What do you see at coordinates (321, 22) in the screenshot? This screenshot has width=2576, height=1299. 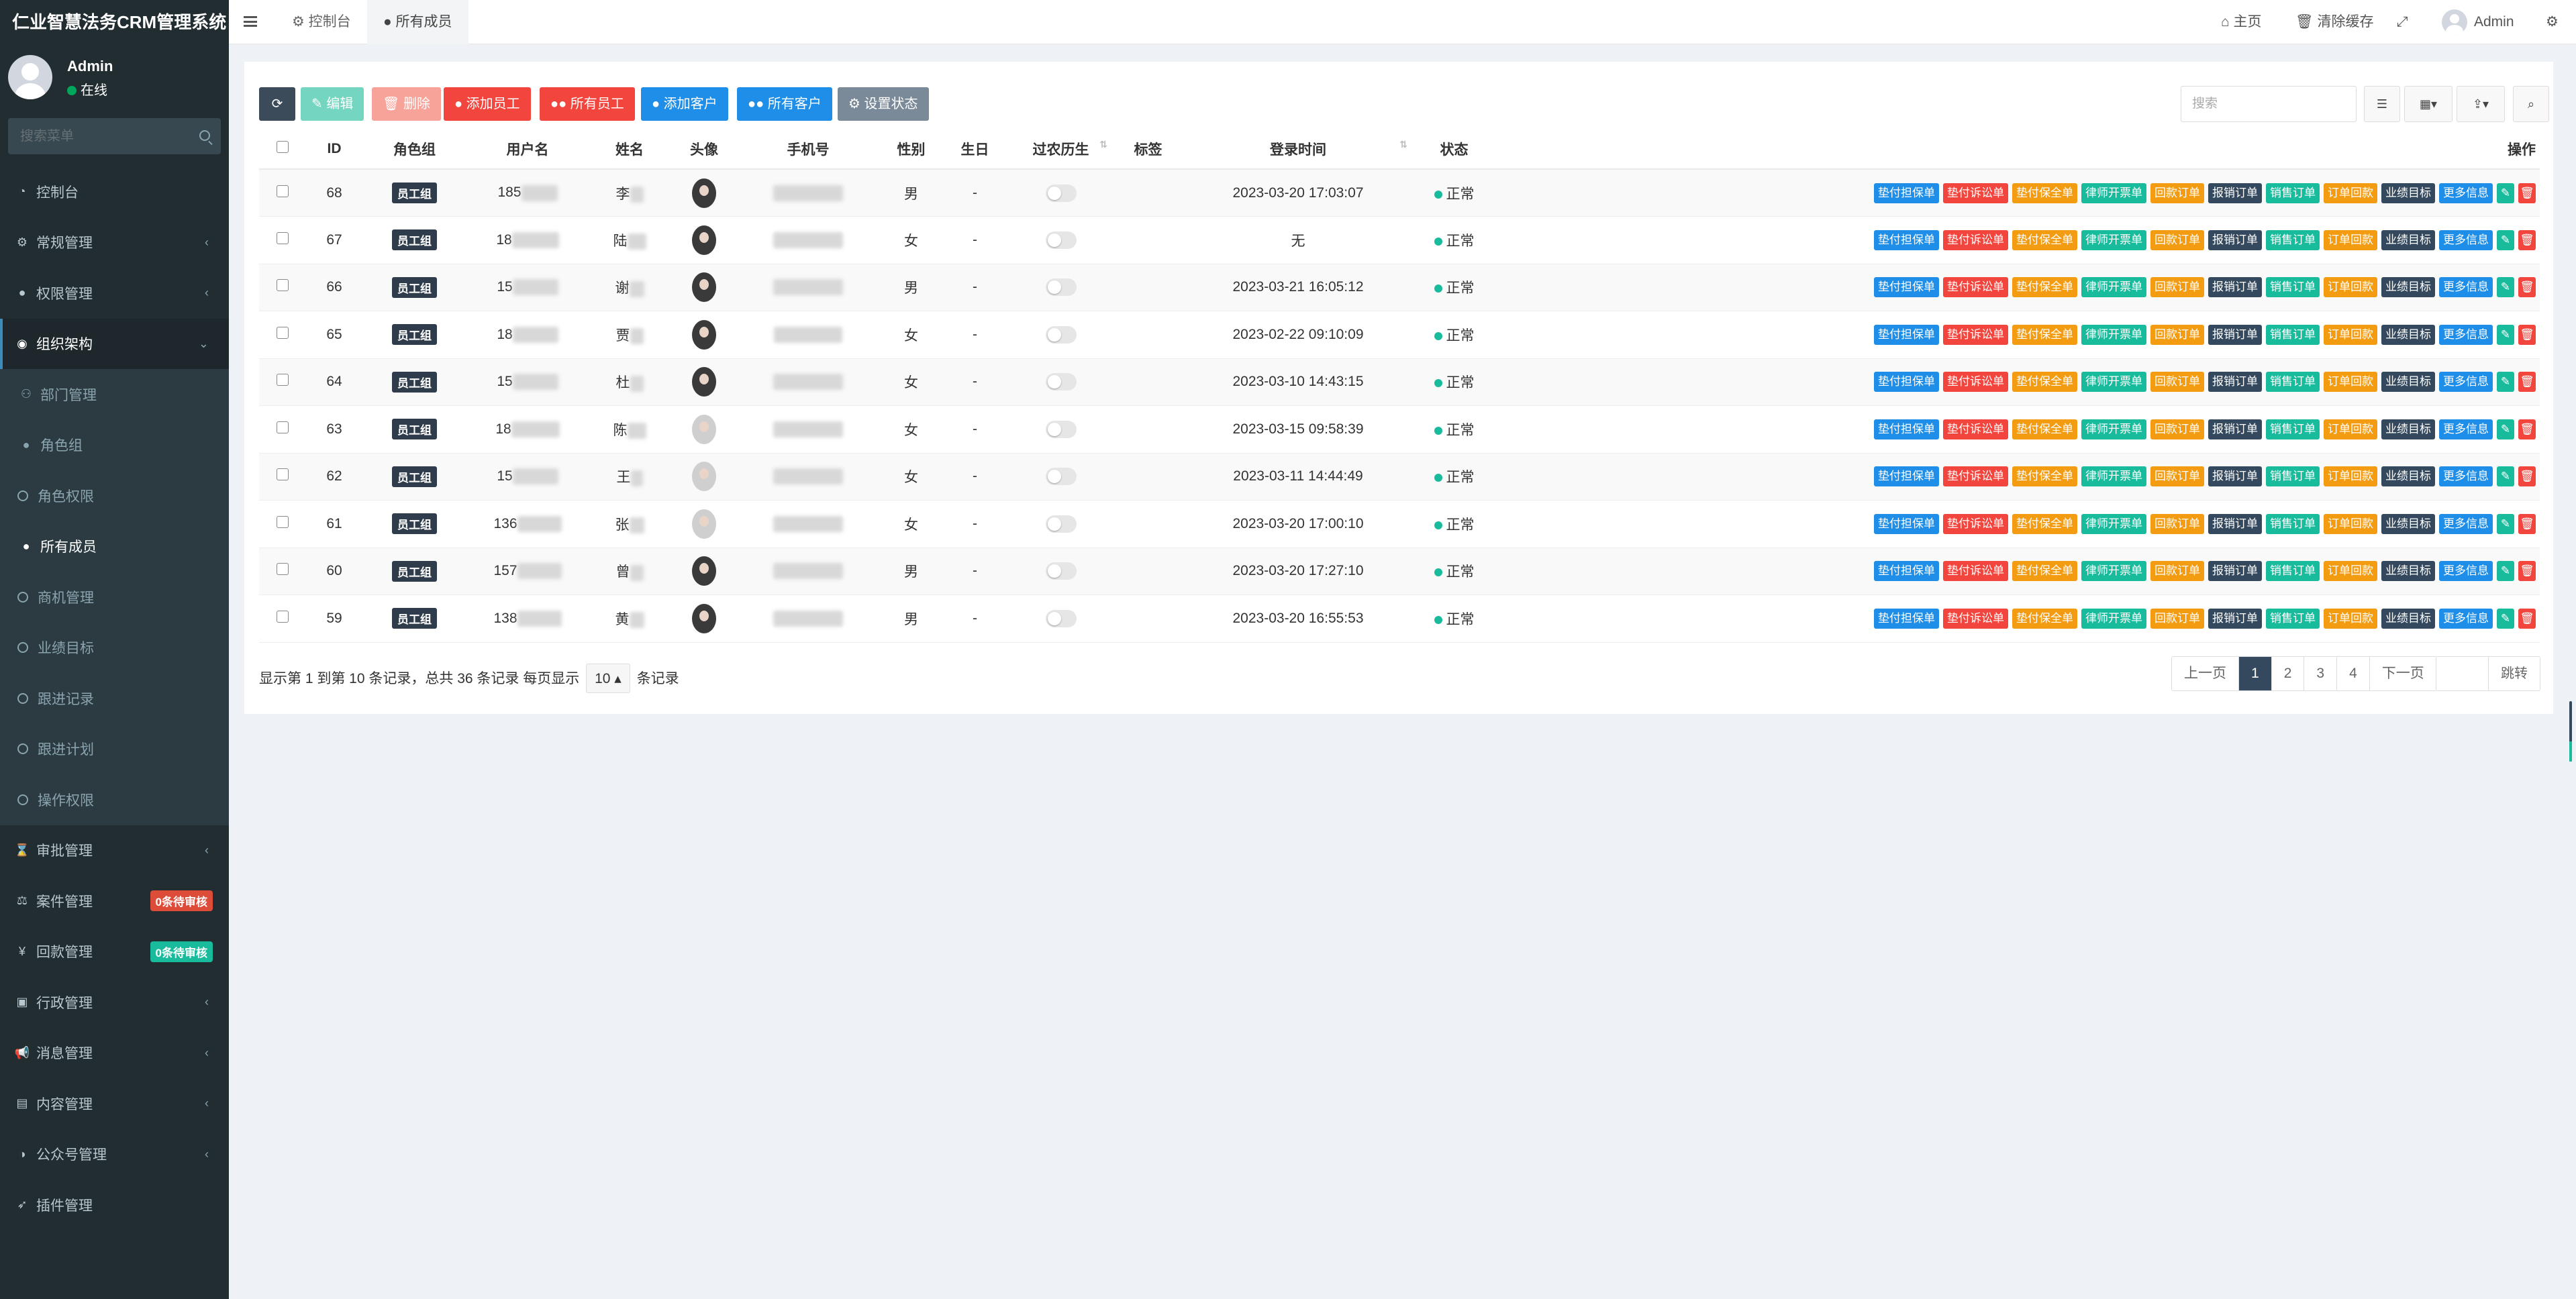 I see `tab-dashboard: ⚙ 控制台` at bounding box center [321, 22].